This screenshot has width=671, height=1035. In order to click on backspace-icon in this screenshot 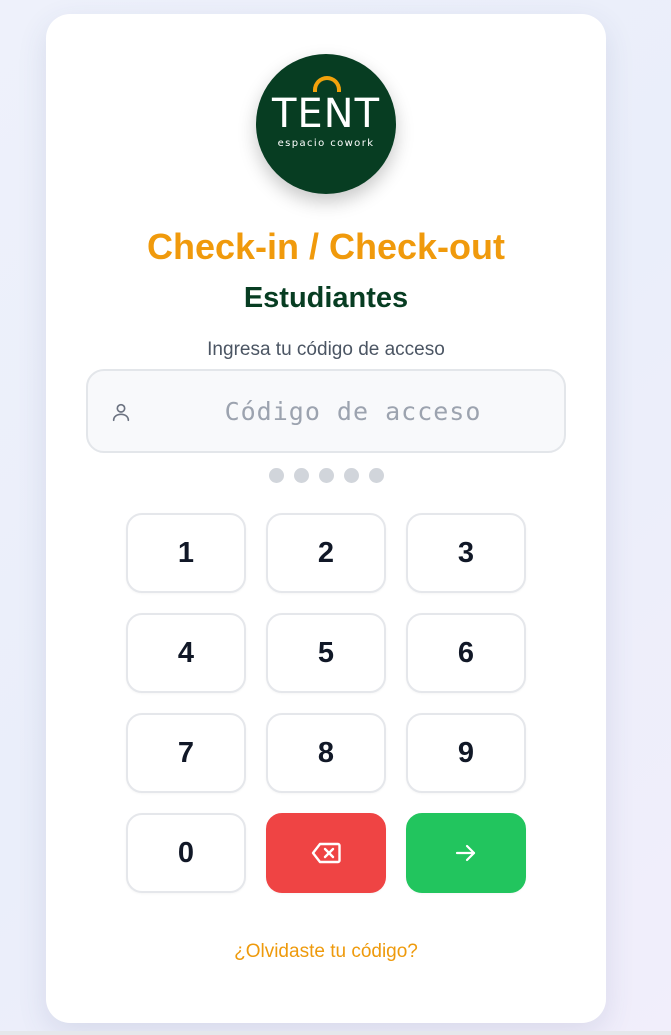, I will do `click(326, 853)`.